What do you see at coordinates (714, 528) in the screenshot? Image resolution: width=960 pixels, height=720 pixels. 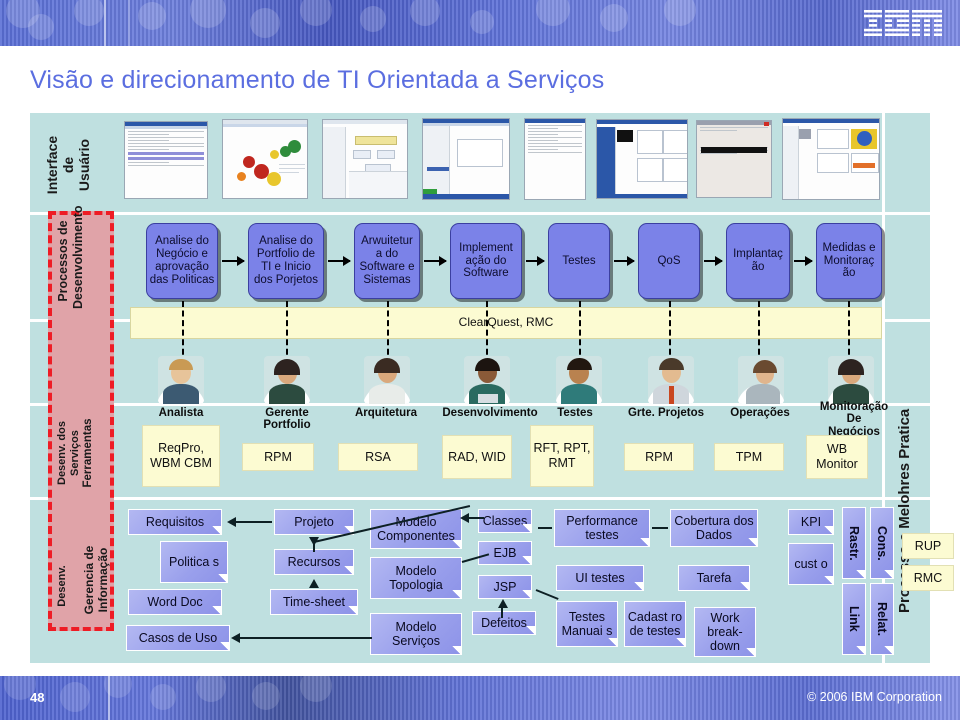 I see `artifact-cobertura-dados: Cobertura dos Dados` at bounding box center [714, 528].